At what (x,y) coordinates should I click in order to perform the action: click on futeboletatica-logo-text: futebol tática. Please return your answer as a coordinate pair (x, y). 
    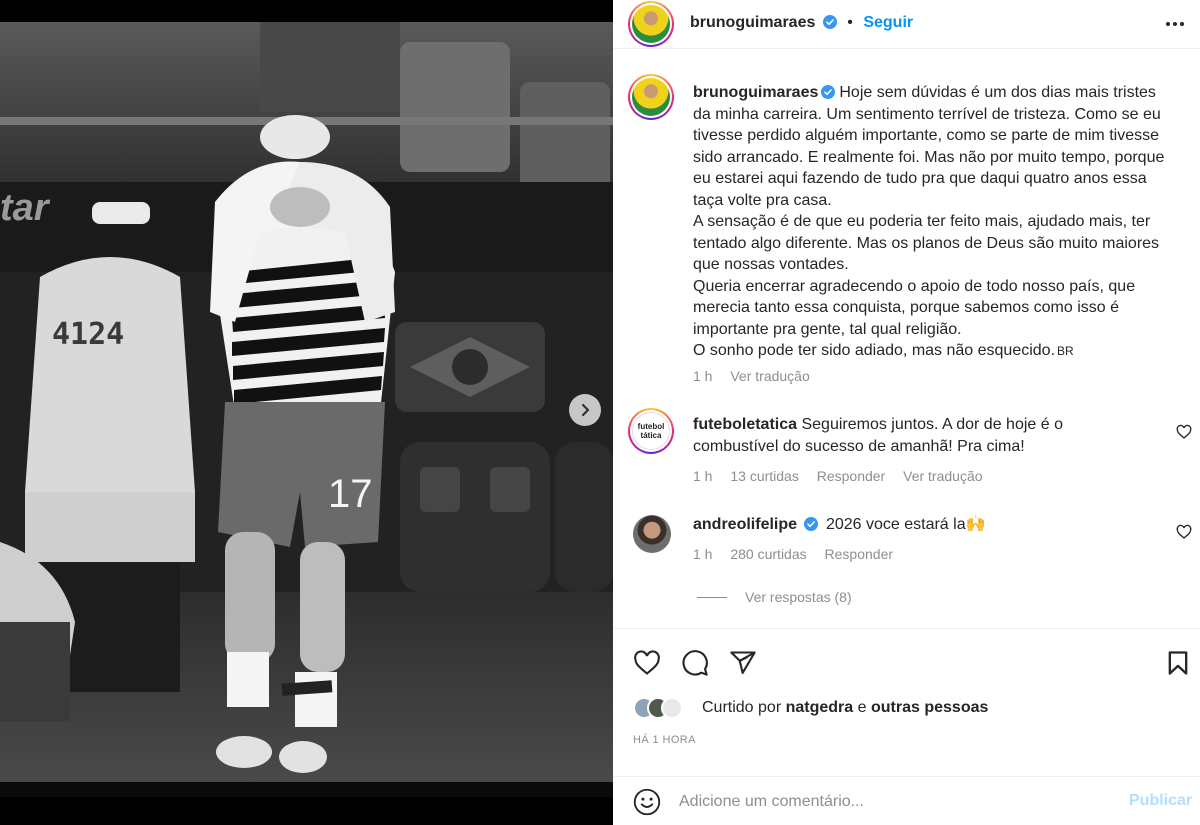
    Looking at the image, I should click on (651, 431).